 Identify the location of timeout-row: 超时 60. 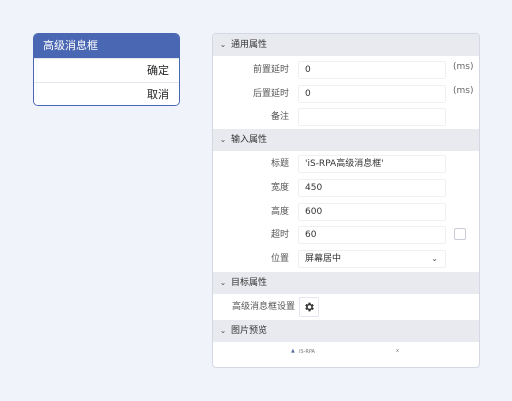
(346, 235).